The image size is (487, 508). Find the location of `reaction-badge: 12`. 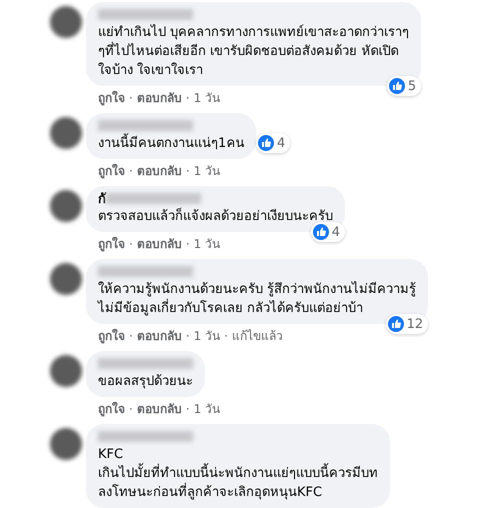

reaction-badge: 12 is located at coordinates (407, 324).